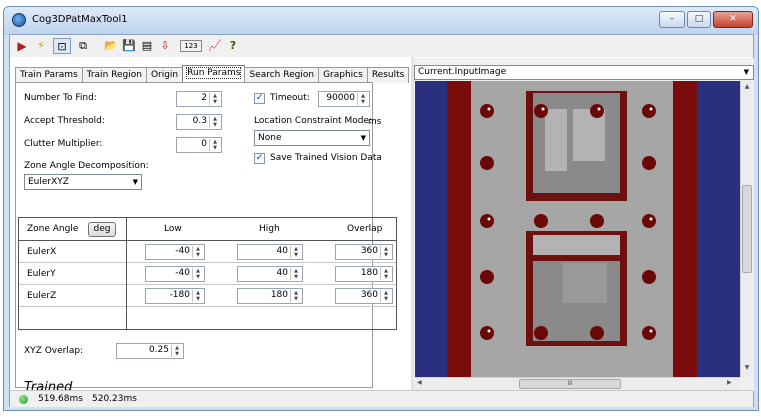  Describe the element at coordinates (60, 98) in the screenshot. I see `number-to-find-label: Number To Find:` at that location.